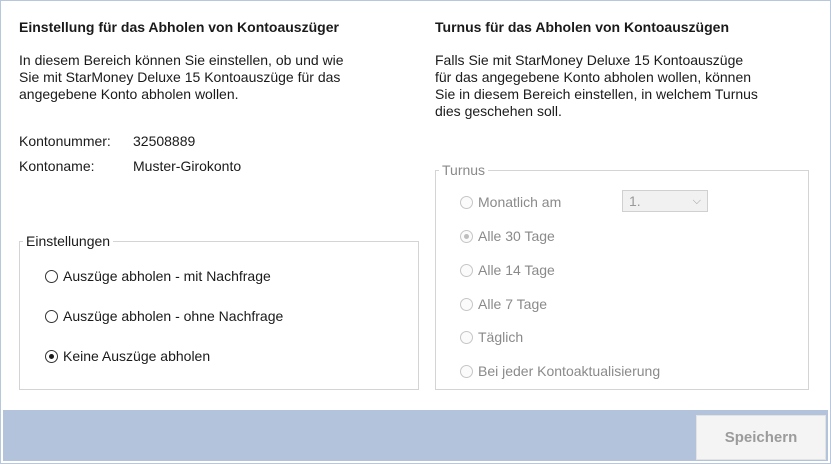 The width and height of the screenshot is (831, 464). I want to click on right-section-title: Turnus für das Abholen von Kontoauszügen, so click(582, 27).